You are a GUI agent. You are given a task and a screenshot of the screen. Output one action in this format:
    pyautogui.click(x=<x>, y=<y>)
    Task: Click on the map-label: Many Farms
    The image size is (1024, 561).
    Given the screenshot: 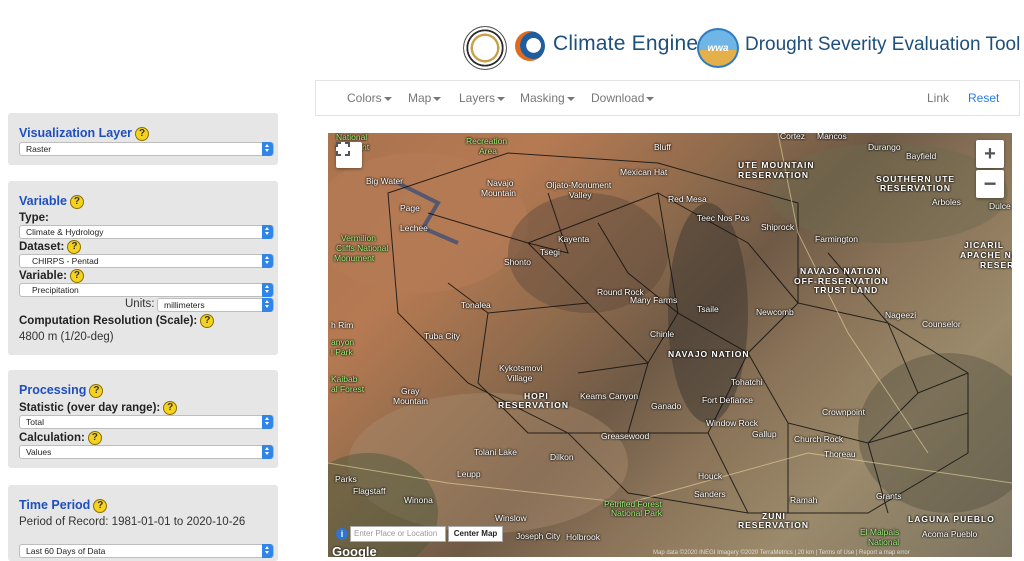 What is the action you would take?
    pyautogui.click(x=654, y=300)
    